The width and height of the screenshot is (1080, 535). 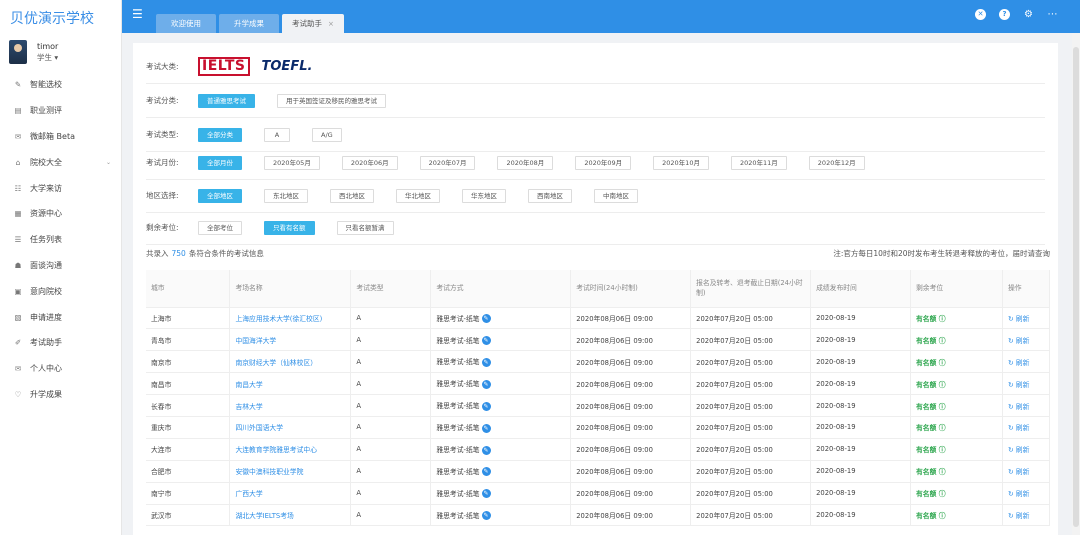 What do you see at coordinates (46, 214) in the screenshot?
I see `sidebar-item-label: 资源中心` at bounding box center [46, 214].